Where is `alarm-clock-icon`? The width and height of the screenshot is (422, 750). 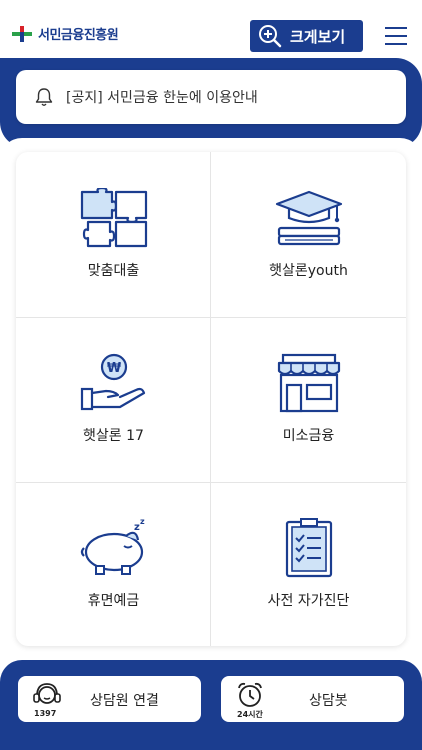 alarm-clock-icon is located at coordinates (250, 694).